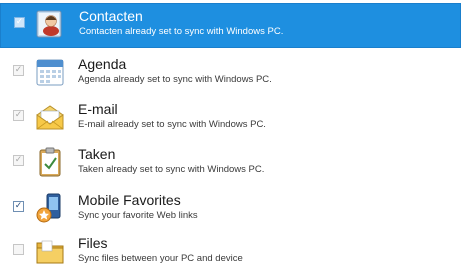  I want to click on checkbox-email: ✓, so click(18, 115).